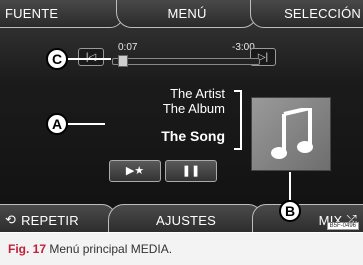  I want to click on pause-icon: ❚❚, so click(191, 171).